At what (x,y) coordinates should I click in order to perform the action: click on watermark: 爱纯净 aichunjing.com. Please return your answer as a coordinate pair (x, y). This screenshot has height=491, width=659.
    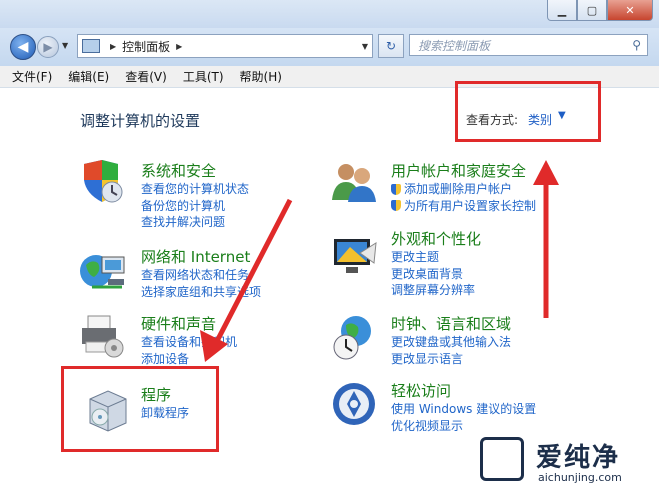
    Looking at the image, I should click on (566, 461).